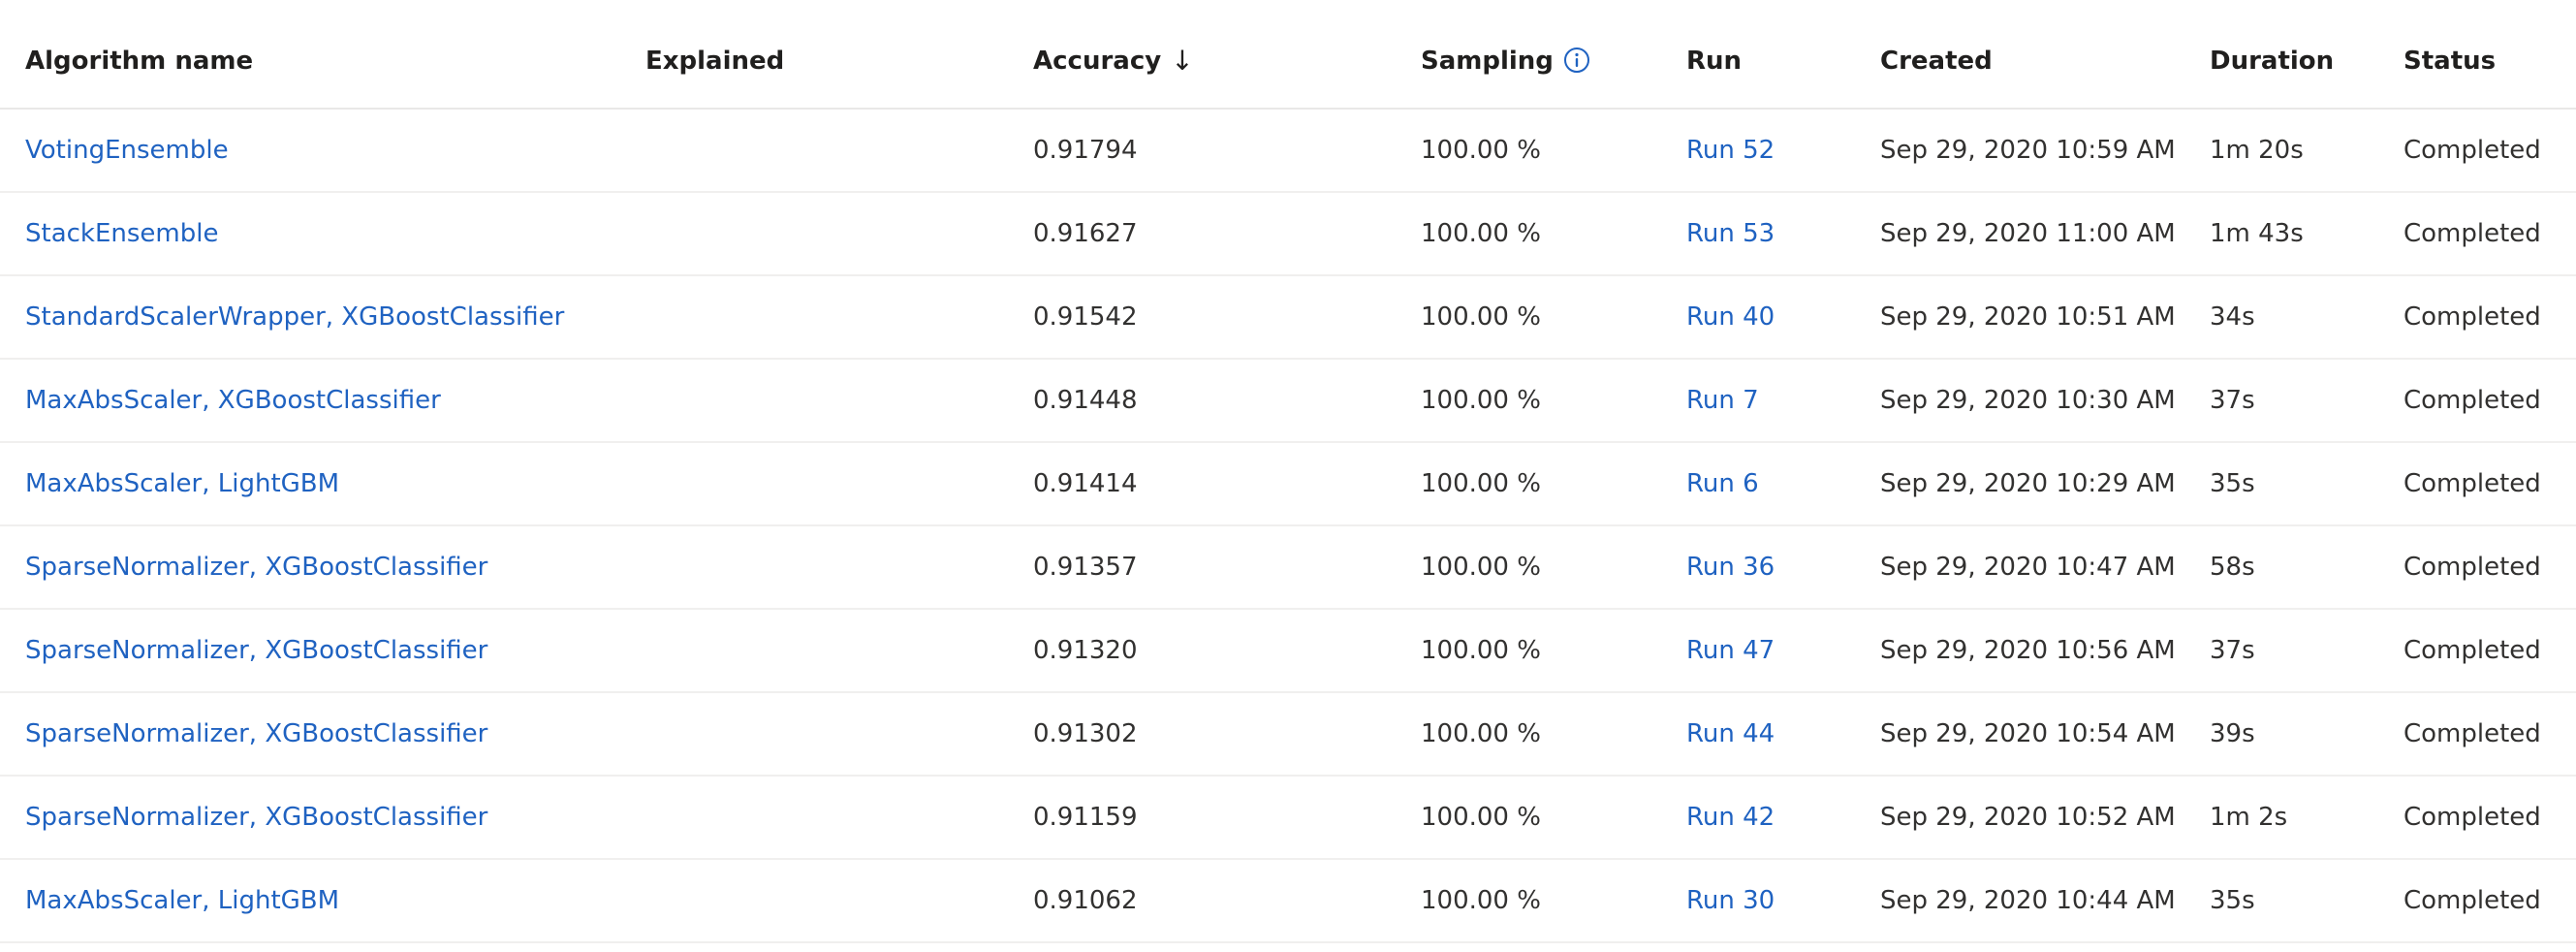 The height and width of the screenshot is (952, 2576). Describe the element at coordinates (1722, 400) in the screenshot. I see `run-link: Run 7` at that location.